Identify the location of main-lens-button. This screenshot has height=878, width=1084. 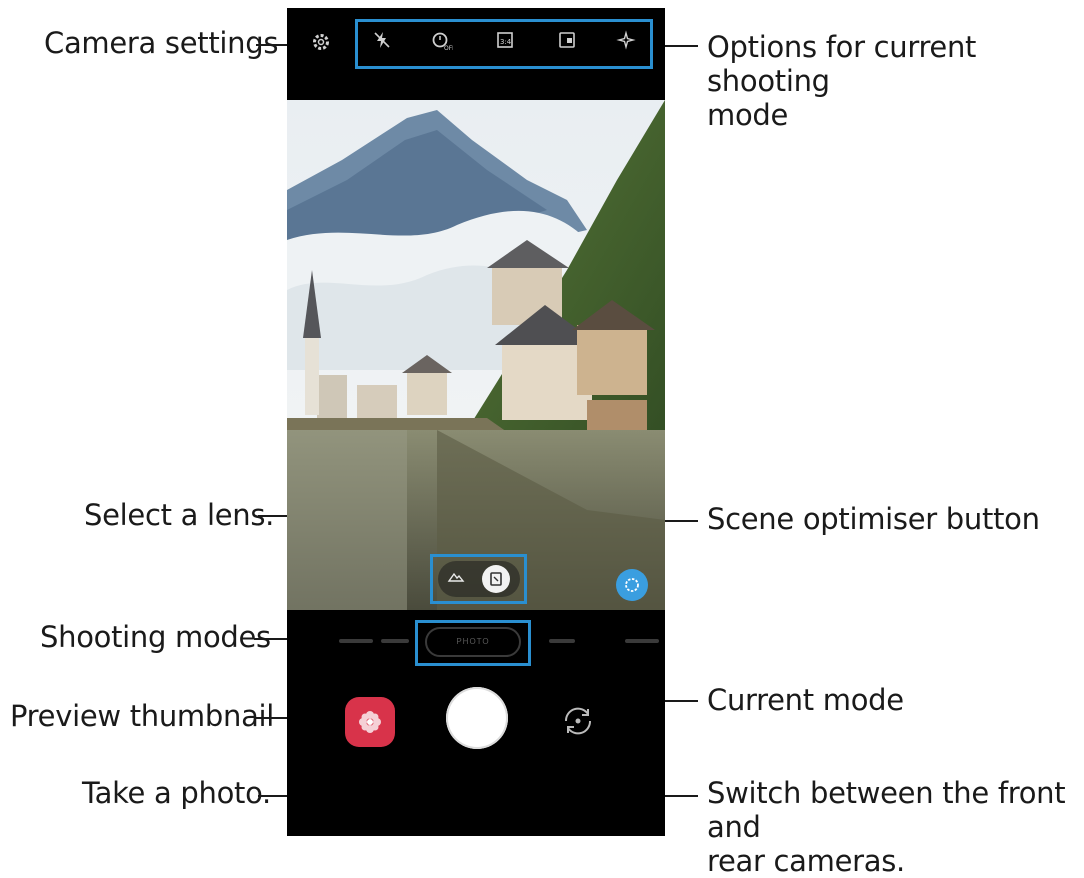
(496, 579).